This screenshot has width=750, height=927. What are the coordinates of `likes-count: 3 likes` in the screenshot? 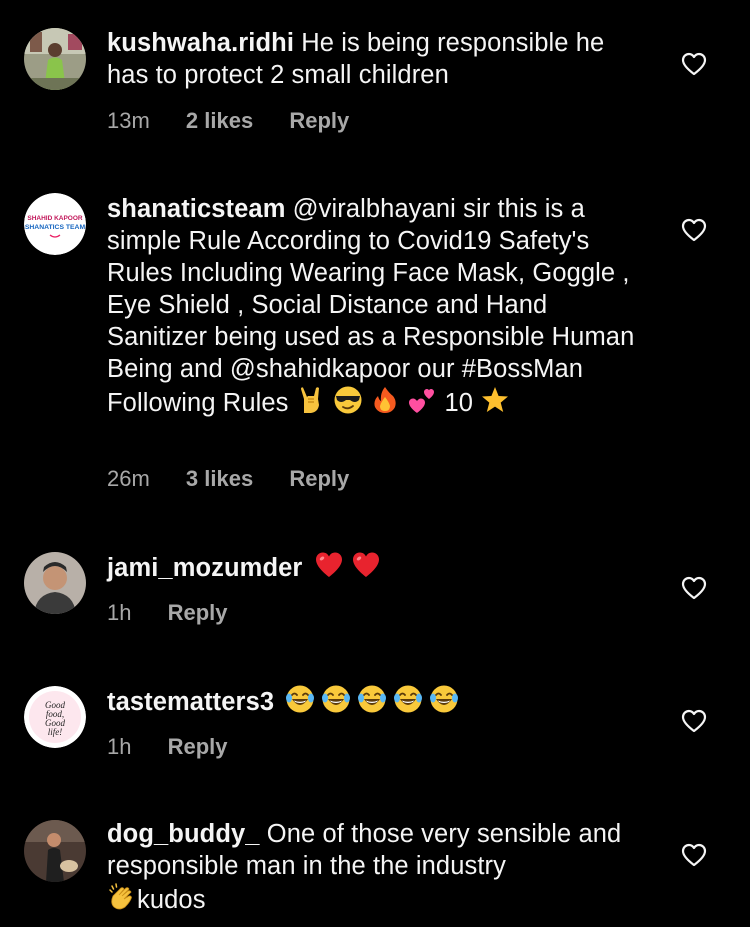 It's located at (219, 479).